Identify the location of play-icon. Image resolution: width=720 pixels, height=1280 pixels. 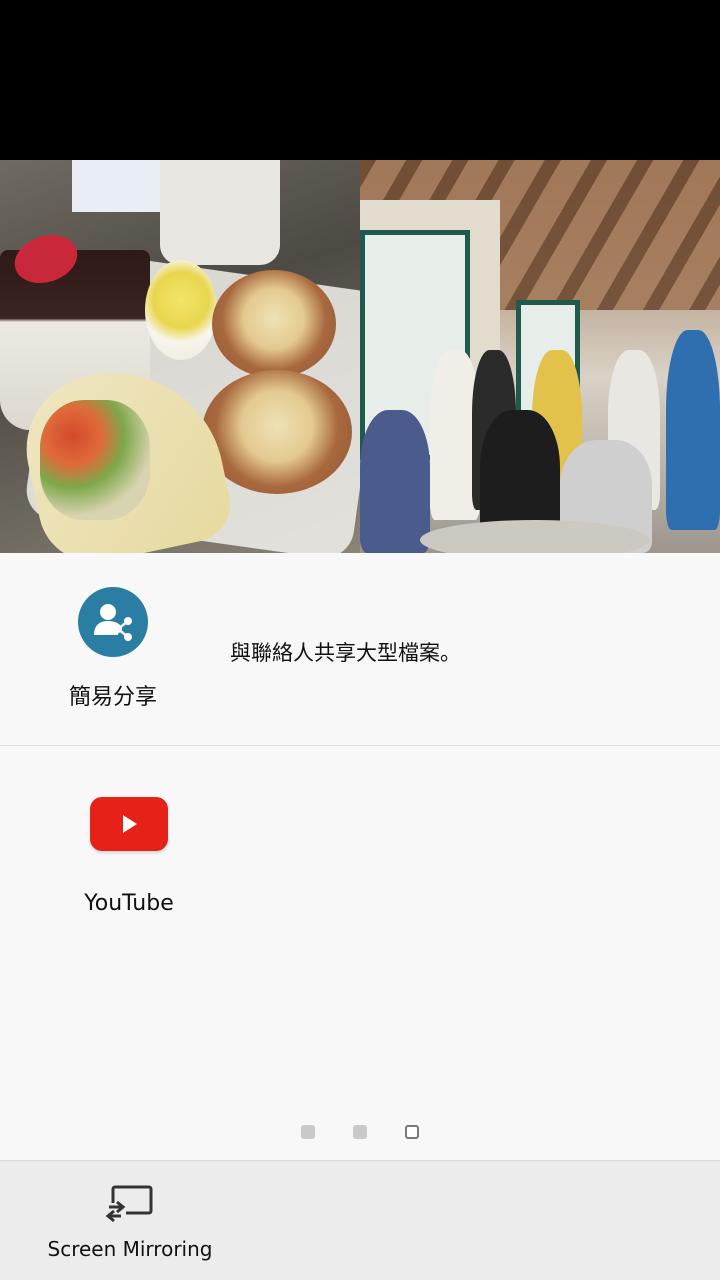
(130, 824).